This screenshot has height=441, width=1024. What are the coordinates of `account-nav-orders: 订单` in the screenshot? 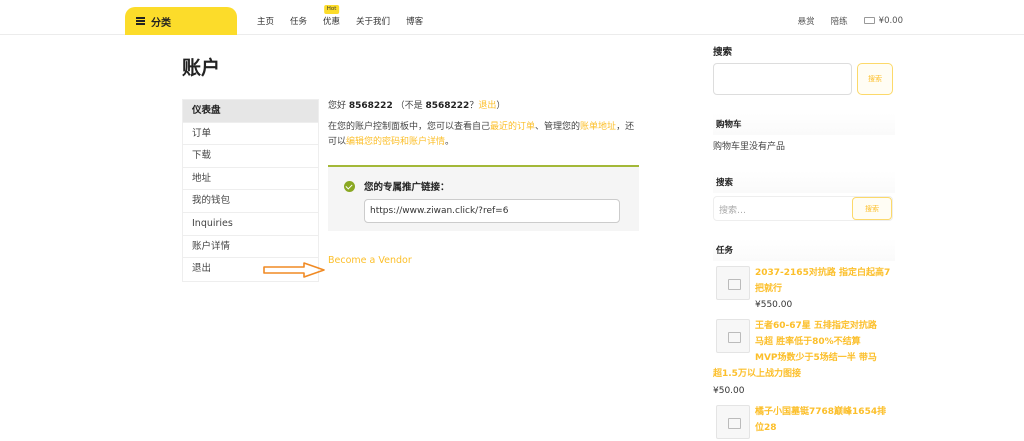 It's located at (250, 134).